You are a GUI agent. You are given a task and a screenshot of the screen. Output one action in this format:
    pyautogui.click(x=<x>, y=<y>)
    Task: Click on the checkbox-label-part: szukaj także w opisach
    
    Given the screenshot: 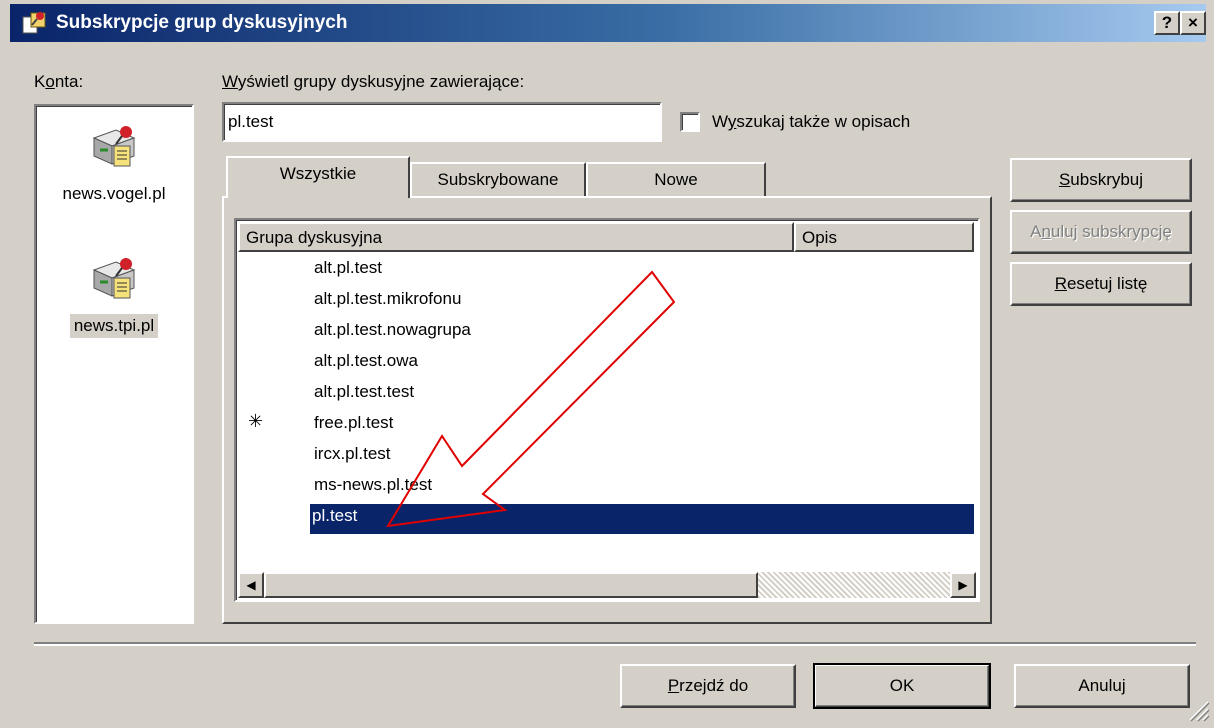 What is the action you would take?
    pyautogui.click(x=823, y=121)
    